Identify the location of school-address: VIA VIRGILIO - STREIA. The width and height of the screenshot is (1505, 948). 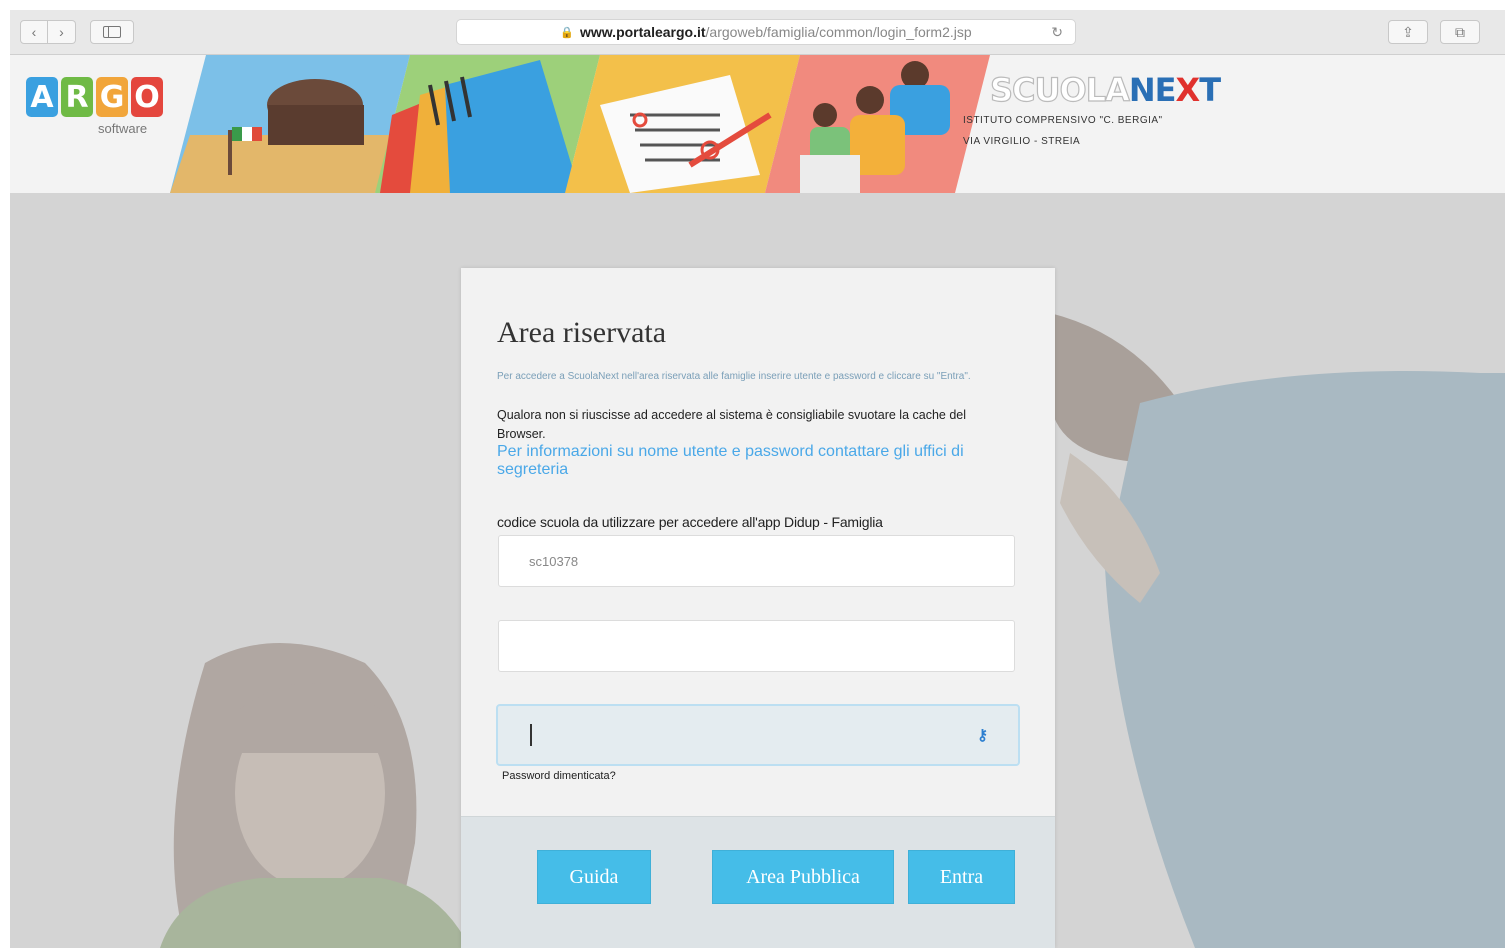
(1022, 141).